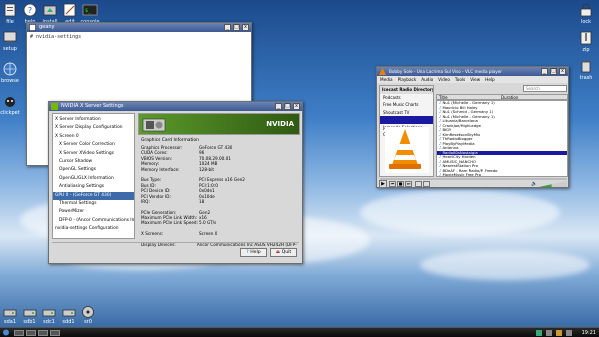 The height and width of the screenshot is (337, 599). I want to click on sidebar-item: Free Music Charts, so click(406, 105).